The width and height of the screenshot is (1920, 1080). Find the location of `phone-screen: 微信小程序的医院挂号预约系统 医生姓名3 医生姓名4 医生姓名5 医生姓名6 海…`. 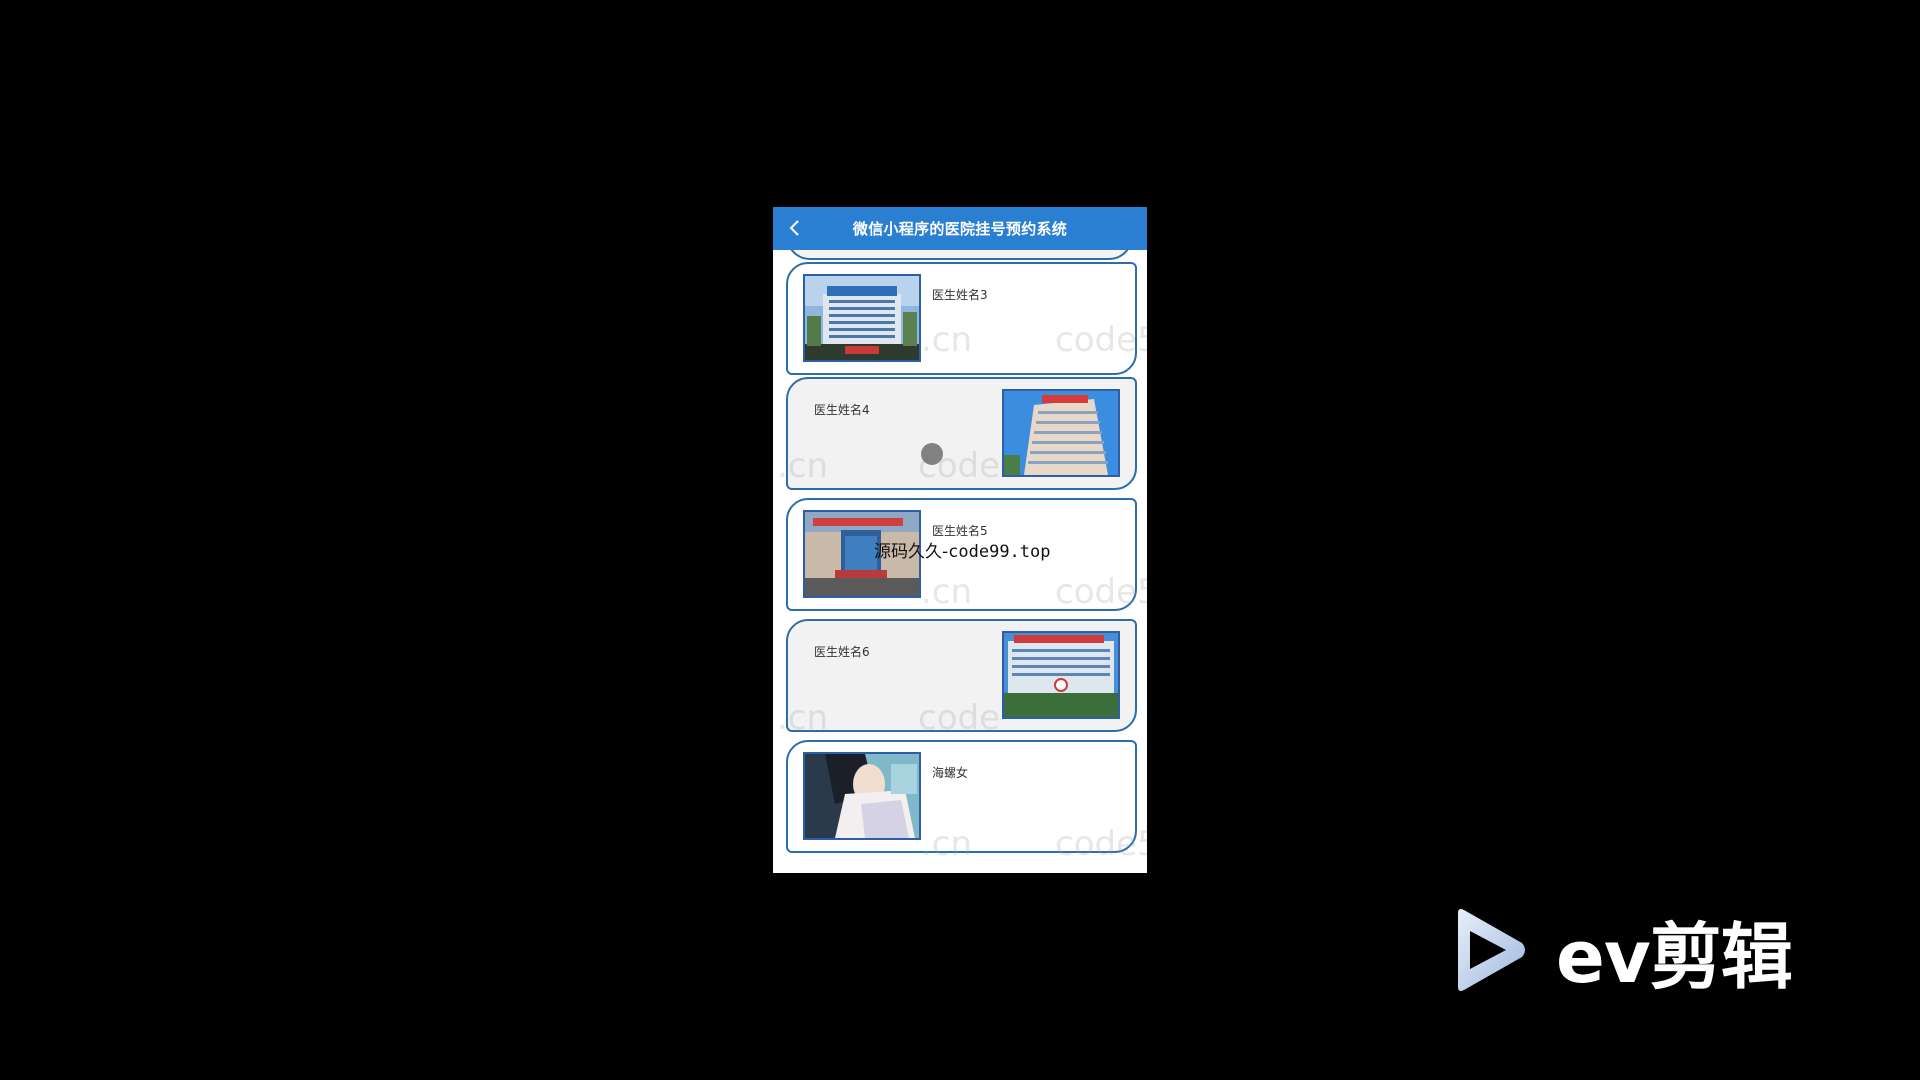

phone-screen: 微信小程序的医院挂号预约系统 医生姓名3 医生姓名4 医生姓名5 医生姓名6 海… is located at coordinates (960, 540).